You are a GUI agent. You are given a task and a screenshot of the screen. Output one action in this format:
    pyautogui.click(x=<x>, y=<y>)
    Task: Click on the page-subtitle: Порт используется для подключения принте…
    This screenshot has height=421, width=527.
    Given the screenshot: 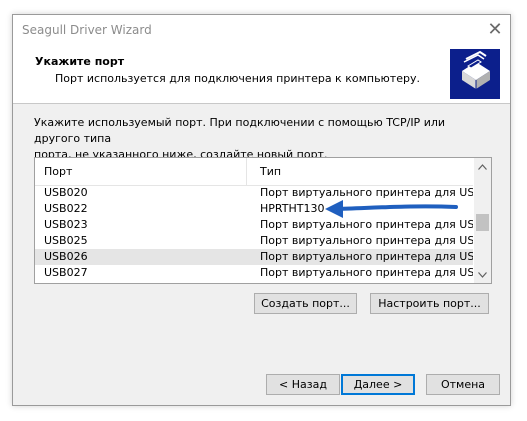 What is the action you would take?
    pyautogui.click(x=237, y=78)
    